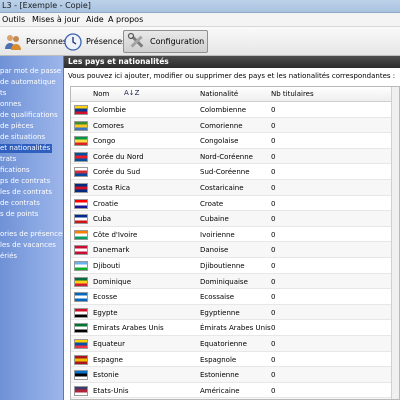  I want to click on country-name: Estonie, so click(106, 375).